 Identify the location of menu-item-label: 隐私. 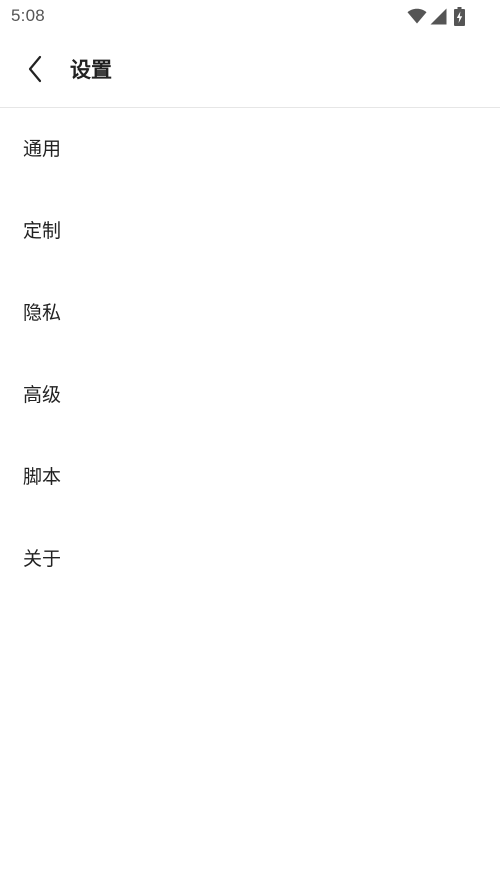
(42, 313).